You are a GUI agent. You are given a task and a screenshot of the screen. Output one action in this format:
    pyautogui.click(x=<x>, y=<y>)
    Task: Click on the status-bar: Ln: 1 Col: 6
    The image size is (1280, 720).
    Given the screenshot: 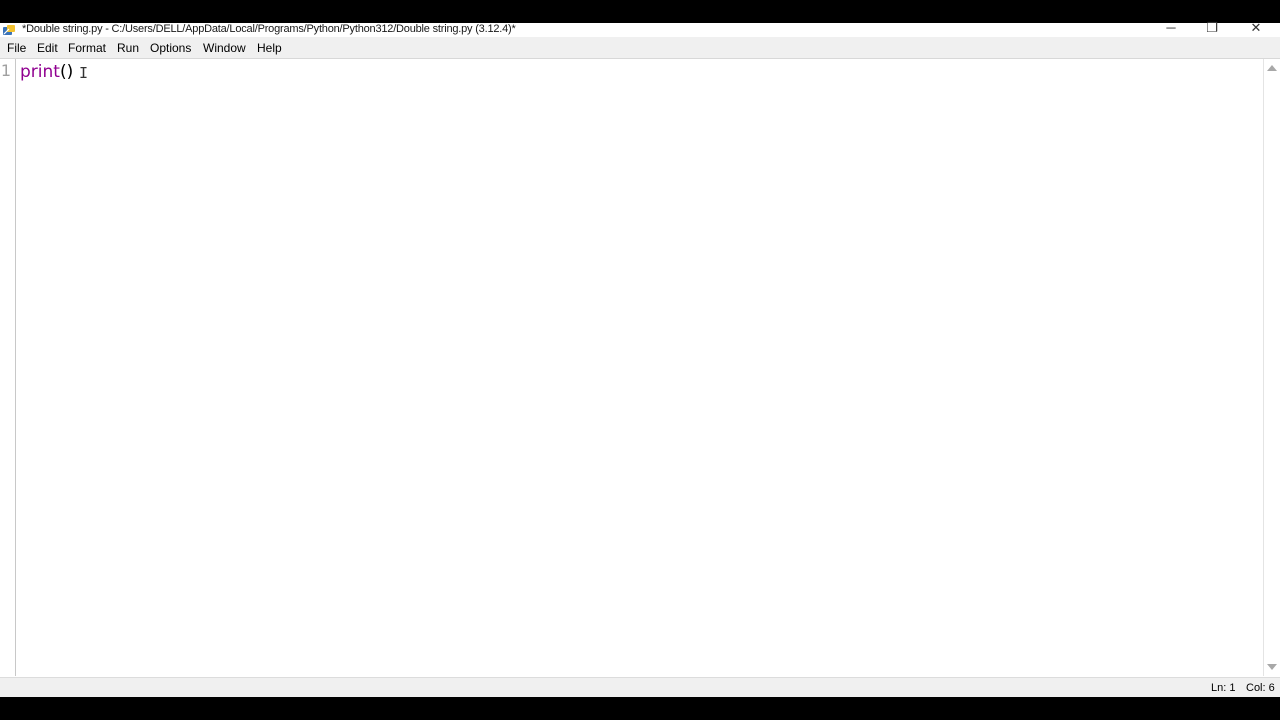 What is the action you would take?
    pyautogui.click(x=640, y=687)
    